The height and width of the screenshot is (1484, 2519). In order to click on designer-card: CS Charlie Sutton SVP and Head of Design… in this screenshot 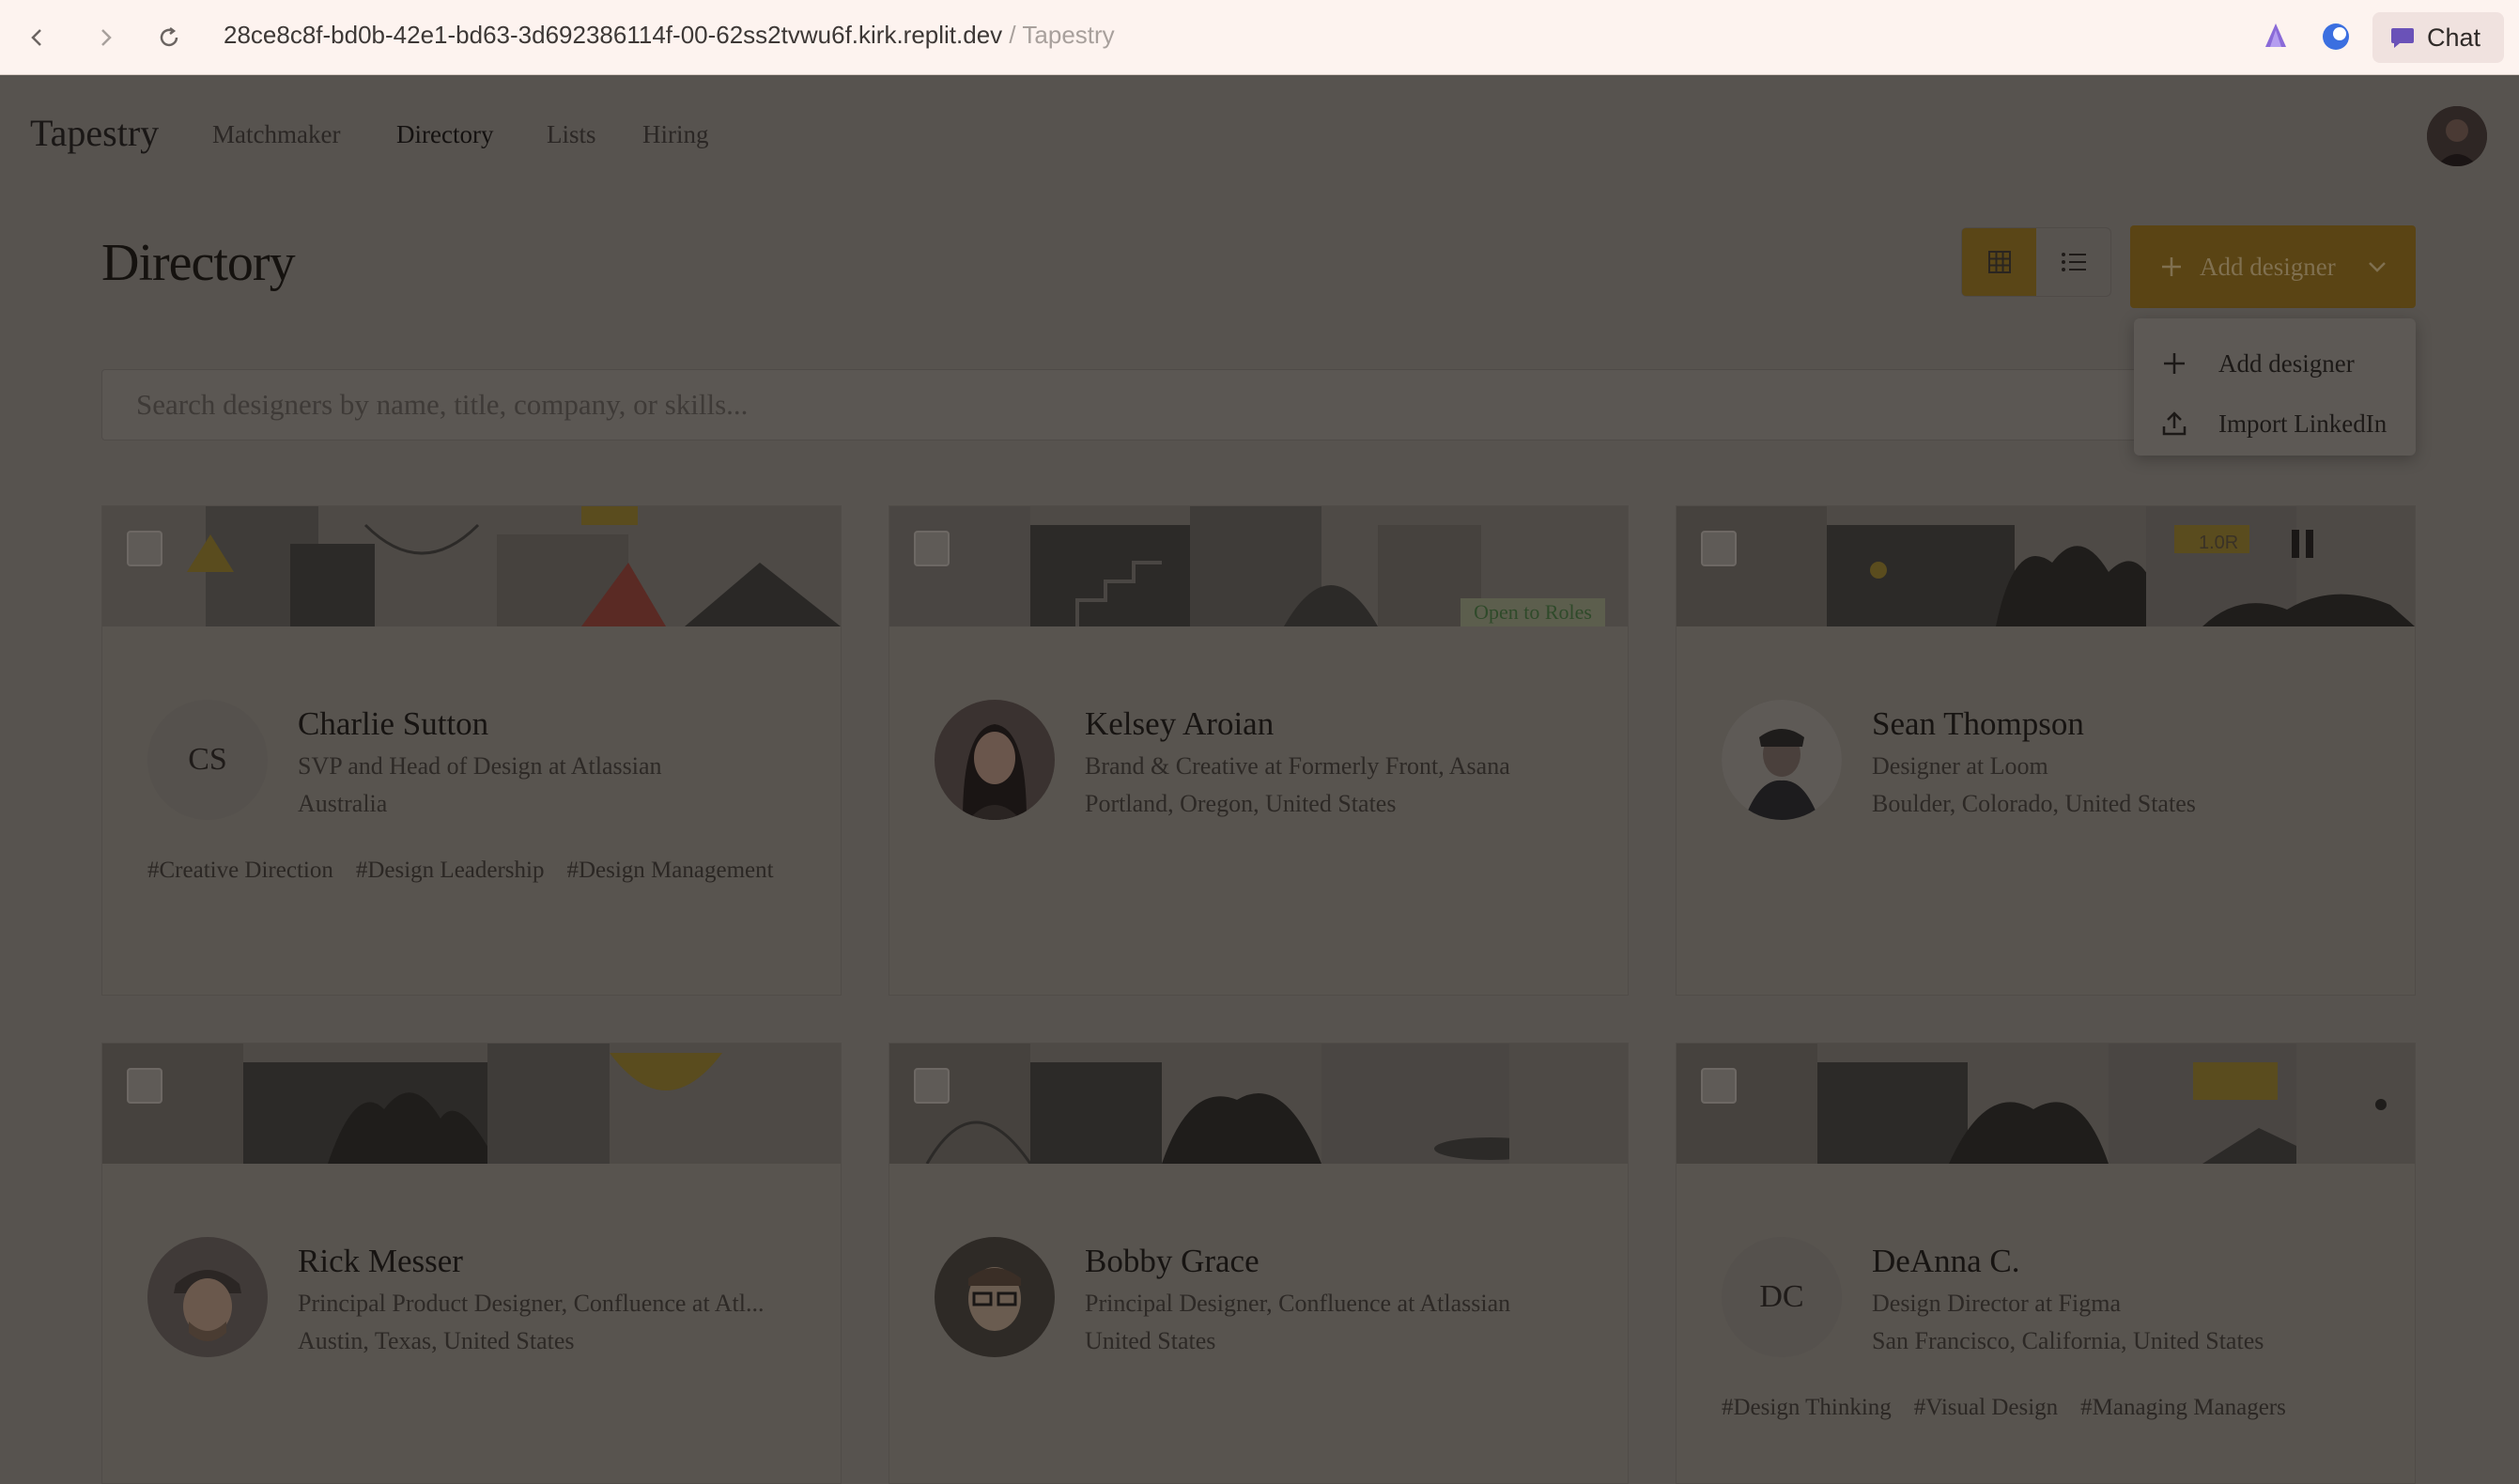, I will do `click(472, 750)`.